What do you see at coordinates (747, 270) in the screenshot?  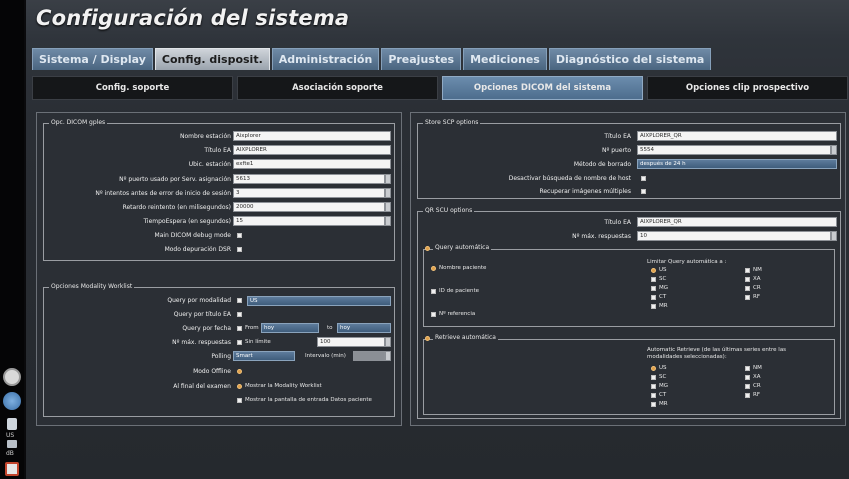 I see `qa-nm-checkbox` at bounding box center [747, 270].